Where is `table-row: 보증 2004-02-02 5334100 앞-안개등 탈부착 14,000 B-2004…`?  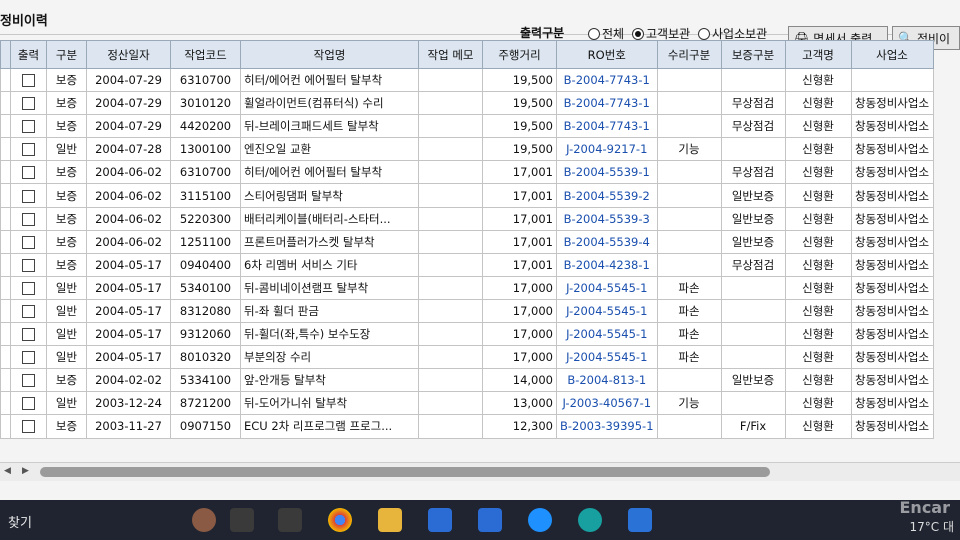 table-row: 보증 2004-02-02 5334100 앞-안개등 탈부착 14,000 B-2004… is located at coordinates (467, 380).